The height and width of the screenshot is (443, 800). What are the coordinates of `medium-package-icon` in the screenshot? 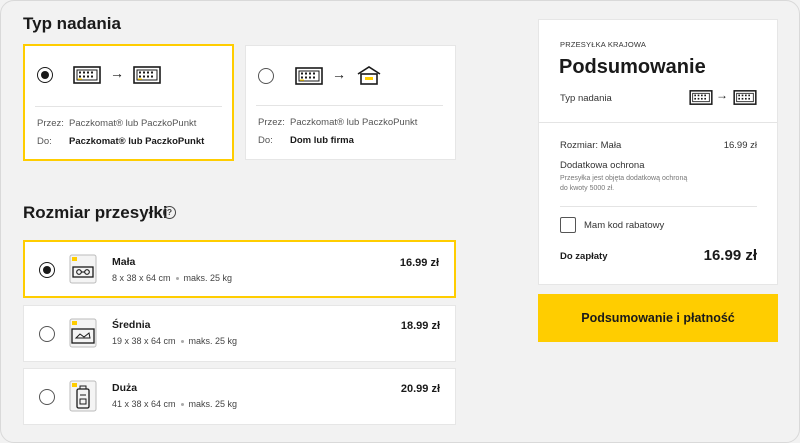 It's located at (83, 333).